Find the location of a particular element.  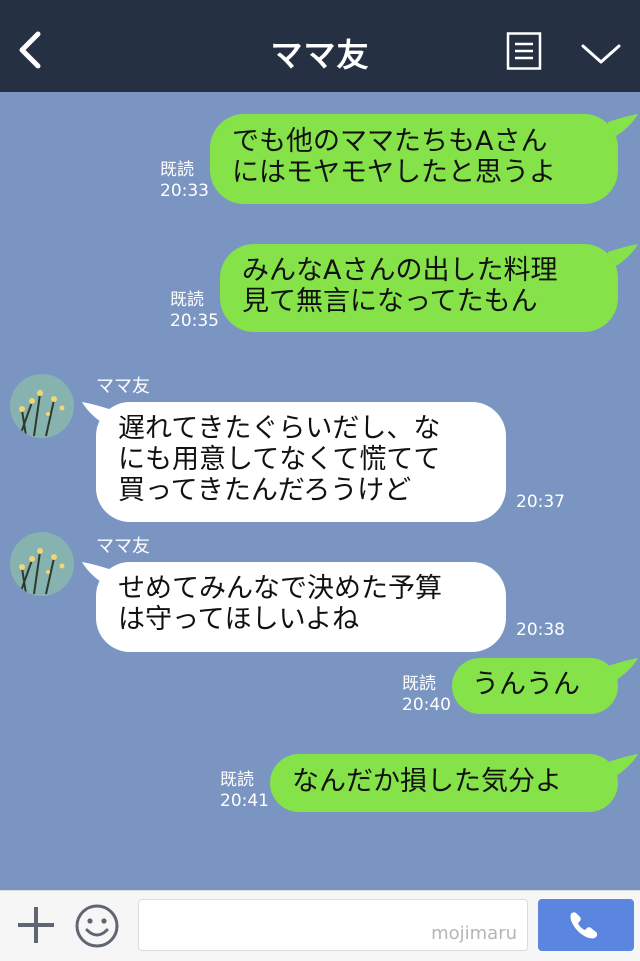

collapse-button is located at coordinates (601, 54).